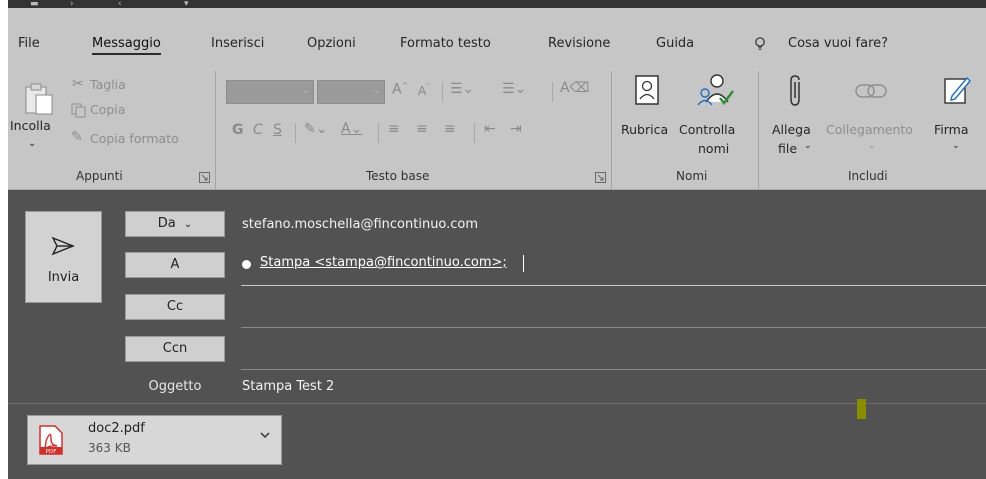 Image resolution: width=986 pixels, height=479 pixels. Describe the element at coordinates (166, 223) in the screenshot. I see `from-label: Da` at that location.